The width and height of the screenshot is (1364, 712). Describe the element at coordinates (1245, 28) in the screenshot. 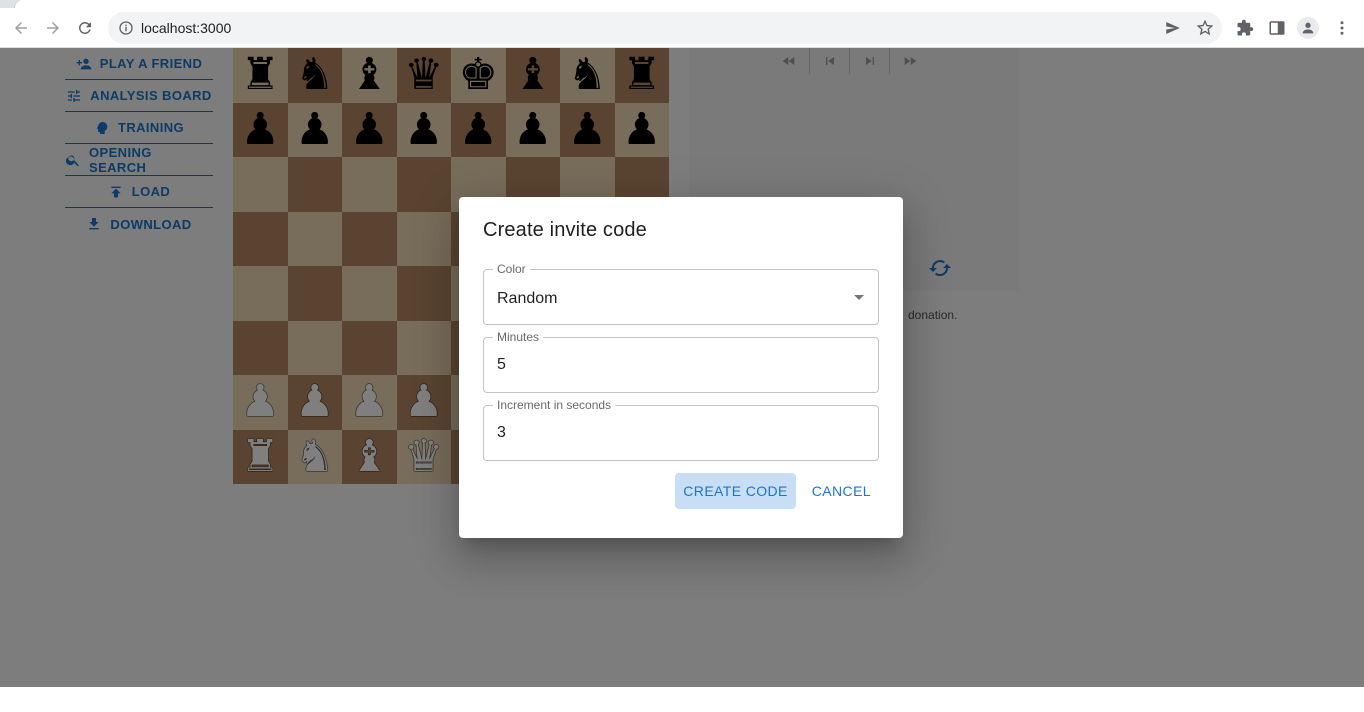

I see `extensions-icon` at that location.